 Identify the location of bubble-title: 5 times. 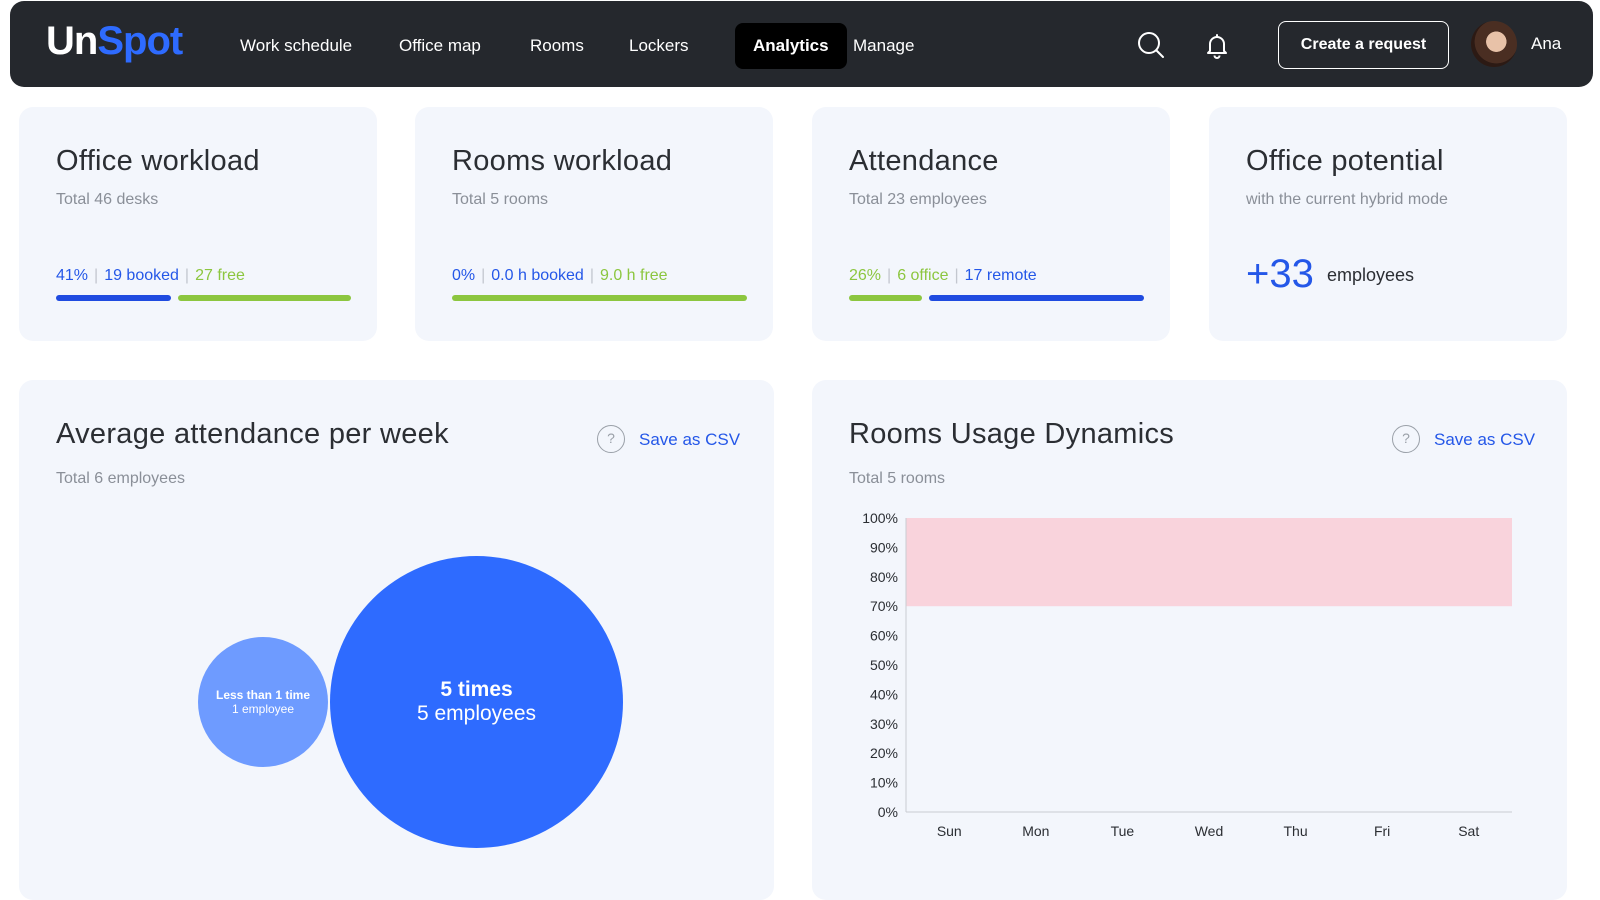
(476, 689).